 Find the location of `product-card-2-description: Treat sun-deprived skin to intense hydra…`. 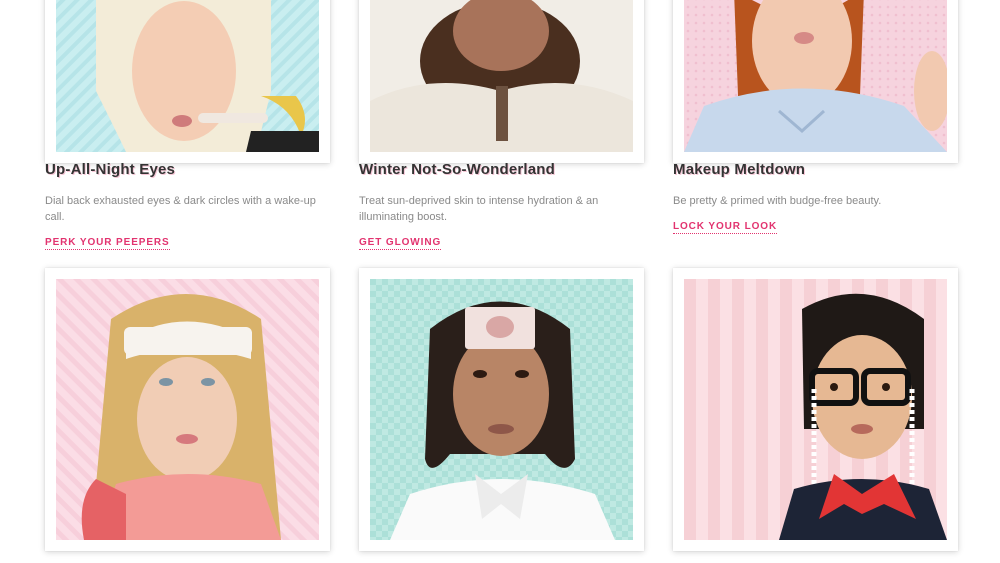

product-card-2-description: Treat sun-deprived skin to intense hydra… is located at coordinates (479, 209).